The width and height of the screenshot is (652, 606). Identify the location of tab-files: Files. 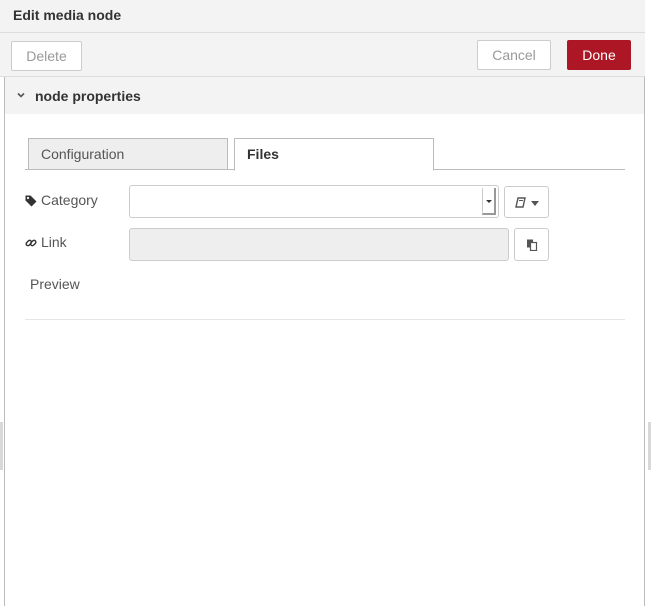
(334, 154).